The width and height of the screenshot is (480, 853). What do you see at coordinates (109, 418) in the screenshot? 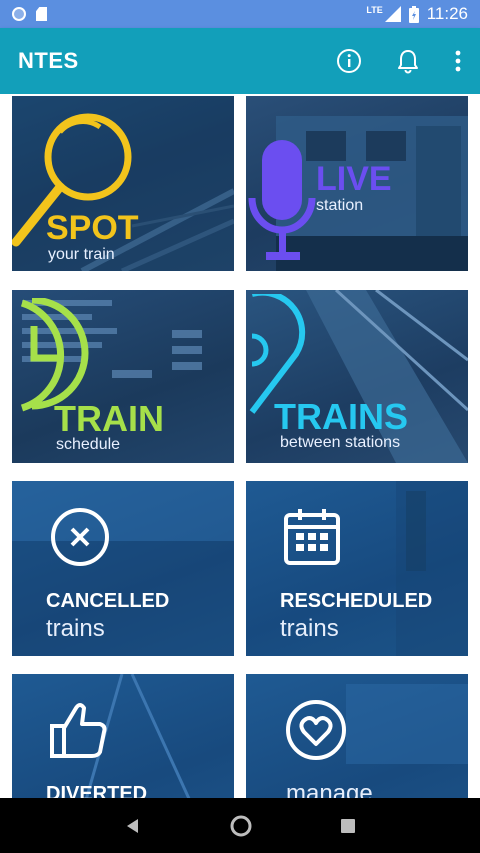
I see `train-title: TRAIN` at bounding box center [109, 418].